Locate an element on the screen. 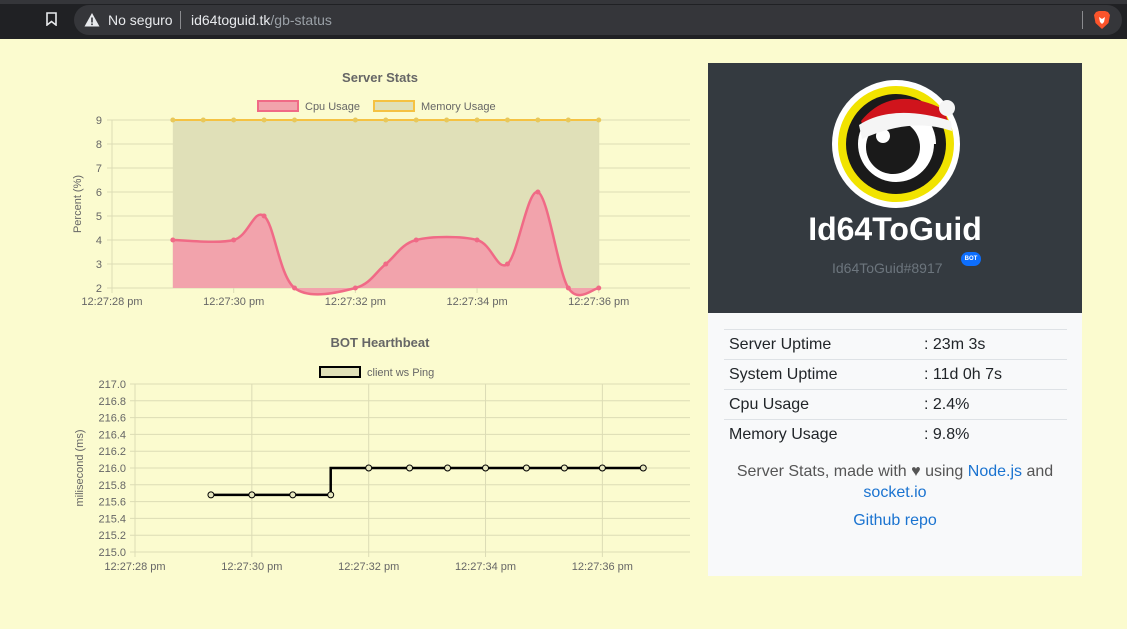  stat-label: Cpu Usage is located at coordinates (769, 404).